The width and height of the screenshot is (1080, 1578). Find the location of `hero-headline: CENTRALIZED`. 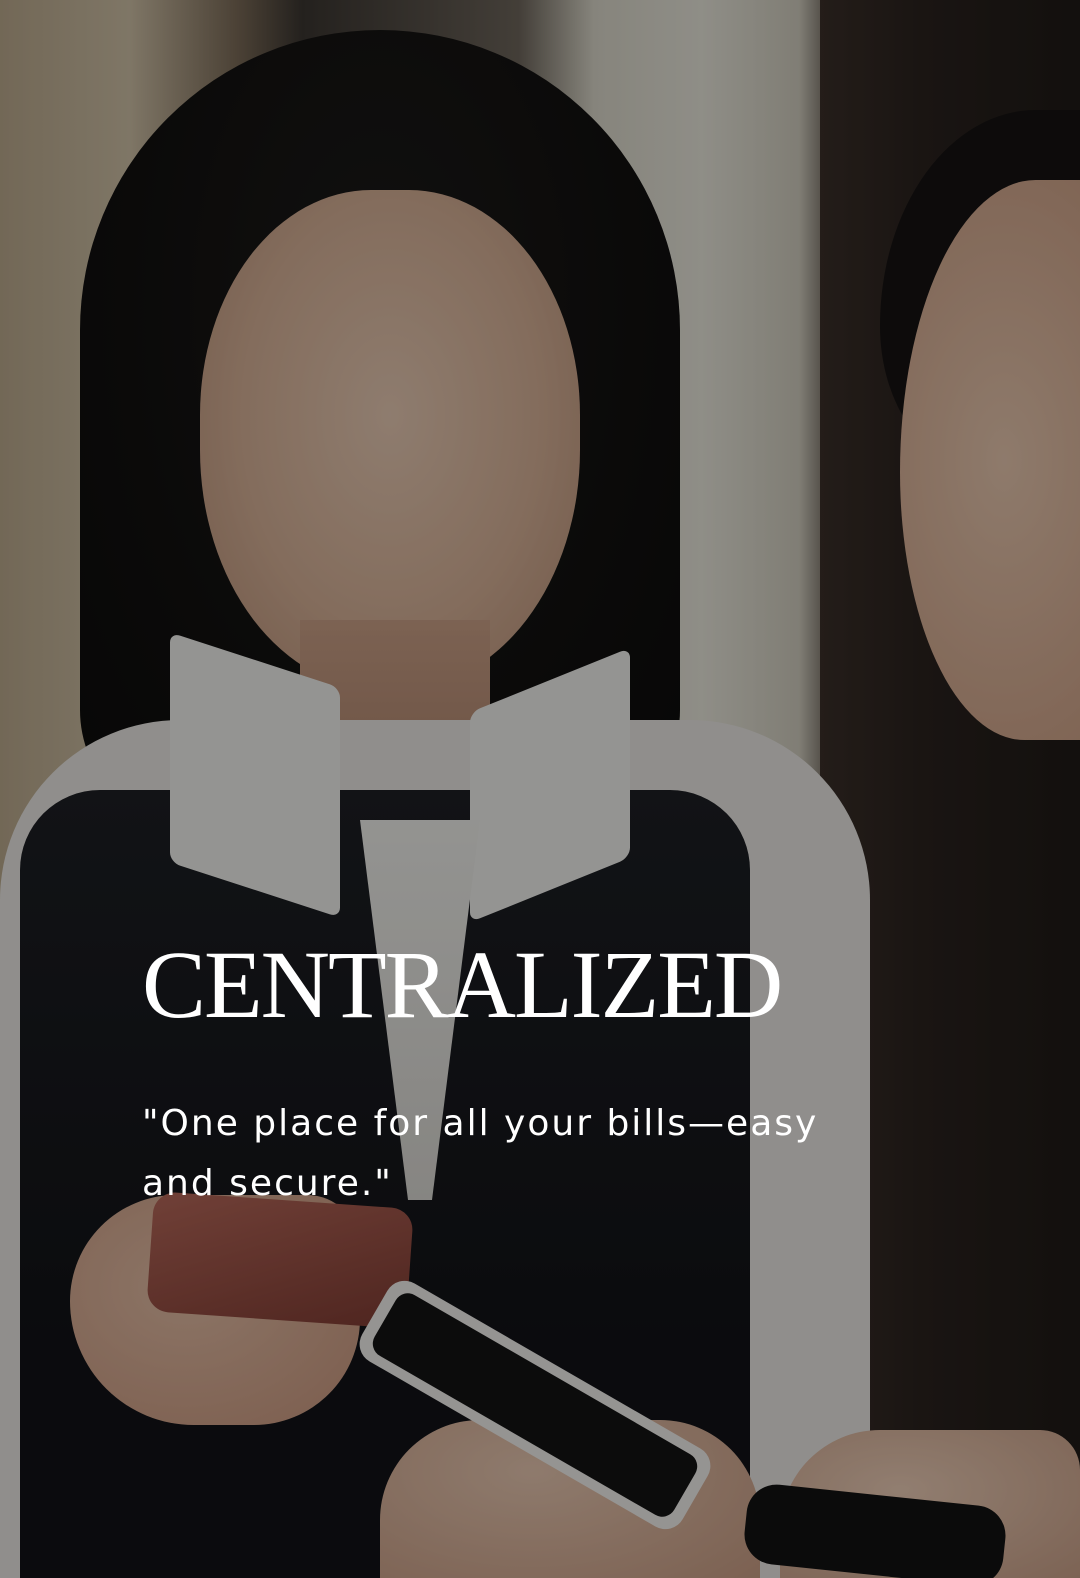

hero-headline: CENTRALIZED is located at coordinates (462, 984).